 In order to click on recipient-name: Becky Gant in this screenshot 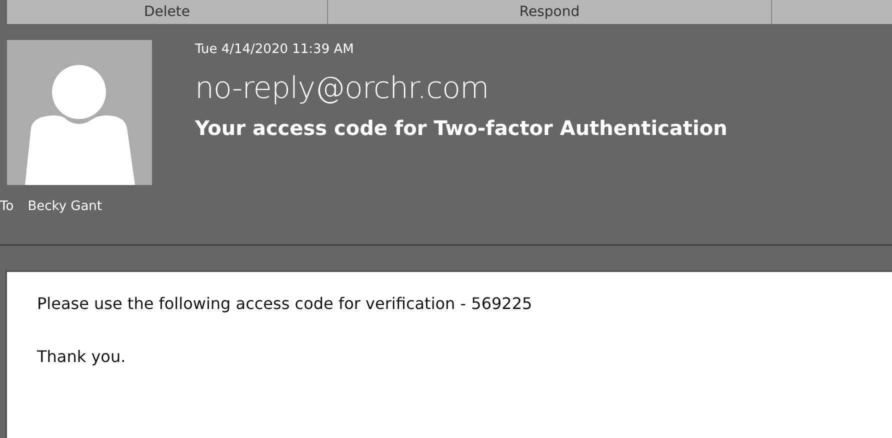, I will do `click(65, 206)`.